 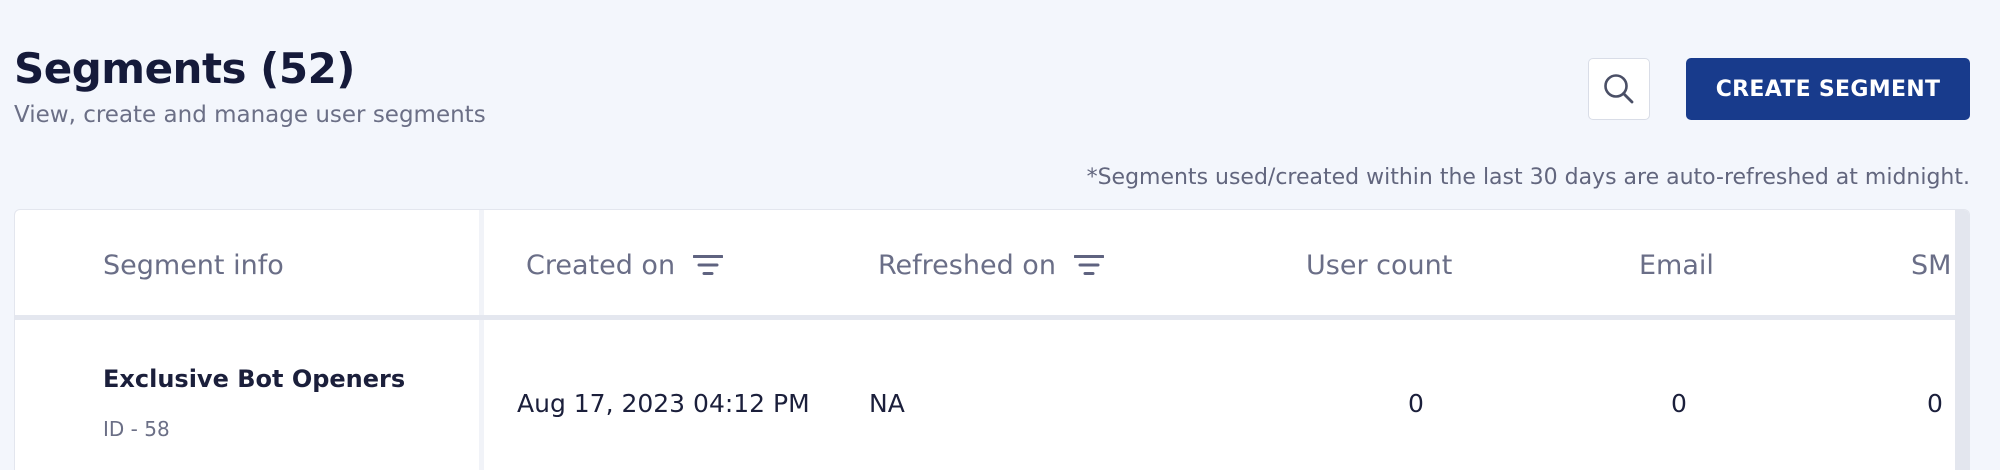 I want to click on column-header-user-count: User count, so click(x=1379, y=265).